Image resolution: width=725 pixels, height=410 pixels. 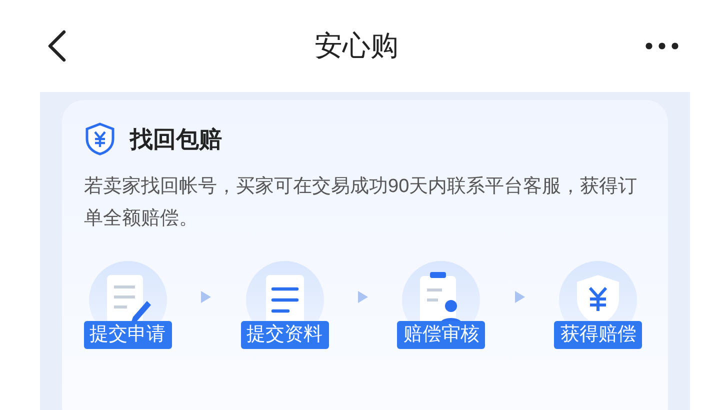 What do you see at coordinates (57, 46) in the screenshot?
I see `back-icon` at bounding box center [57, 46].